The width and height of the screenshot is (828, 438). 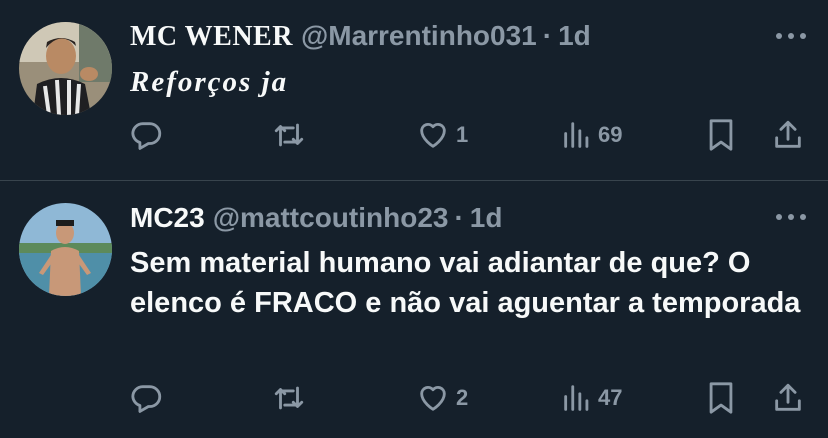 I want to click on like-button: 1, so click(x=442, y=135).